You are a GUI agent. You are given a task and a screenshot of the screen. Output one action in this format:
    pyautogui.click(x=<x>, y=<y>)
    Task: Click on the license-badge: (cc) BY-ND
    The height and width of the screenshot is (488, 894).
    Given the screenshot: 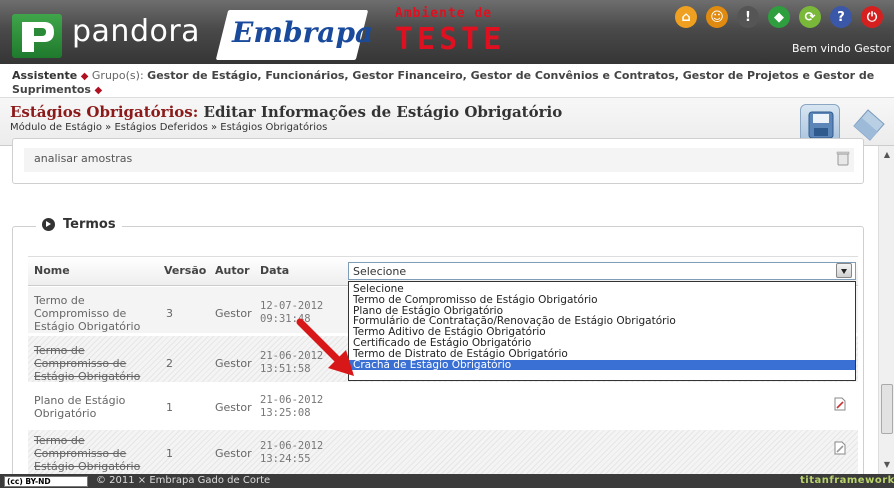 What is the action you would take?
    pyautogui.click(x=46, y=481)
    